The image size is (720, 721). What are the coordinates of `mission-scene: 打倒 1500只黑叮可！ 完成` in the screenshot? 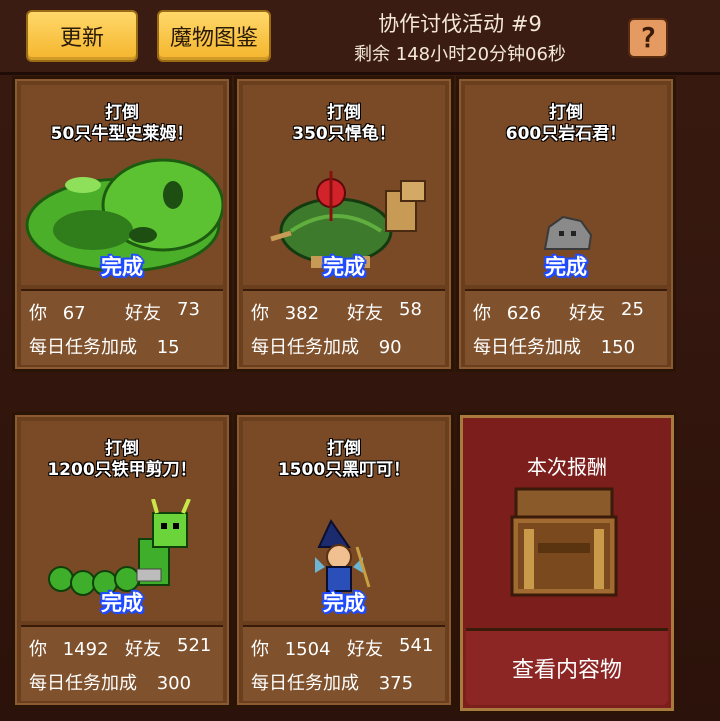 It's located at (344, 521).